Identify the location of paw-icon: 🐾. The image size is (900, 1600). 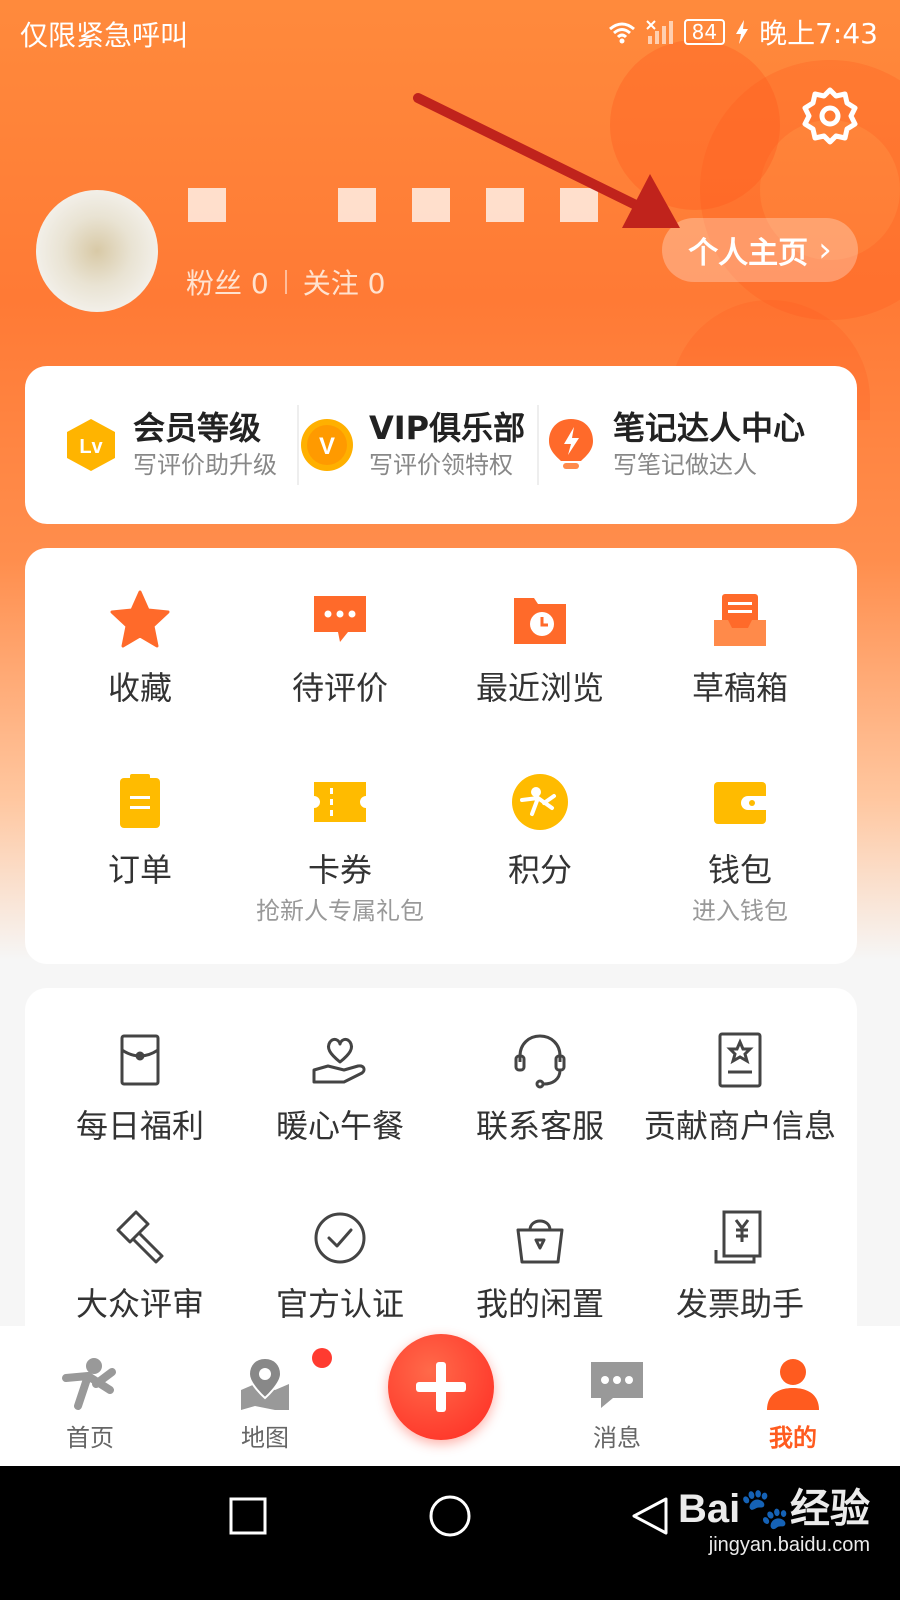
(765, 1509).